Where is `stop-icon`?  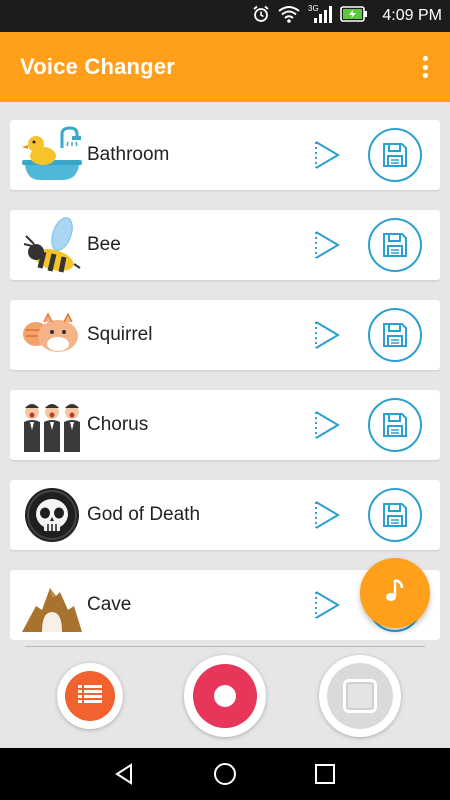 stop-icon is located at coordinates (360, 696).